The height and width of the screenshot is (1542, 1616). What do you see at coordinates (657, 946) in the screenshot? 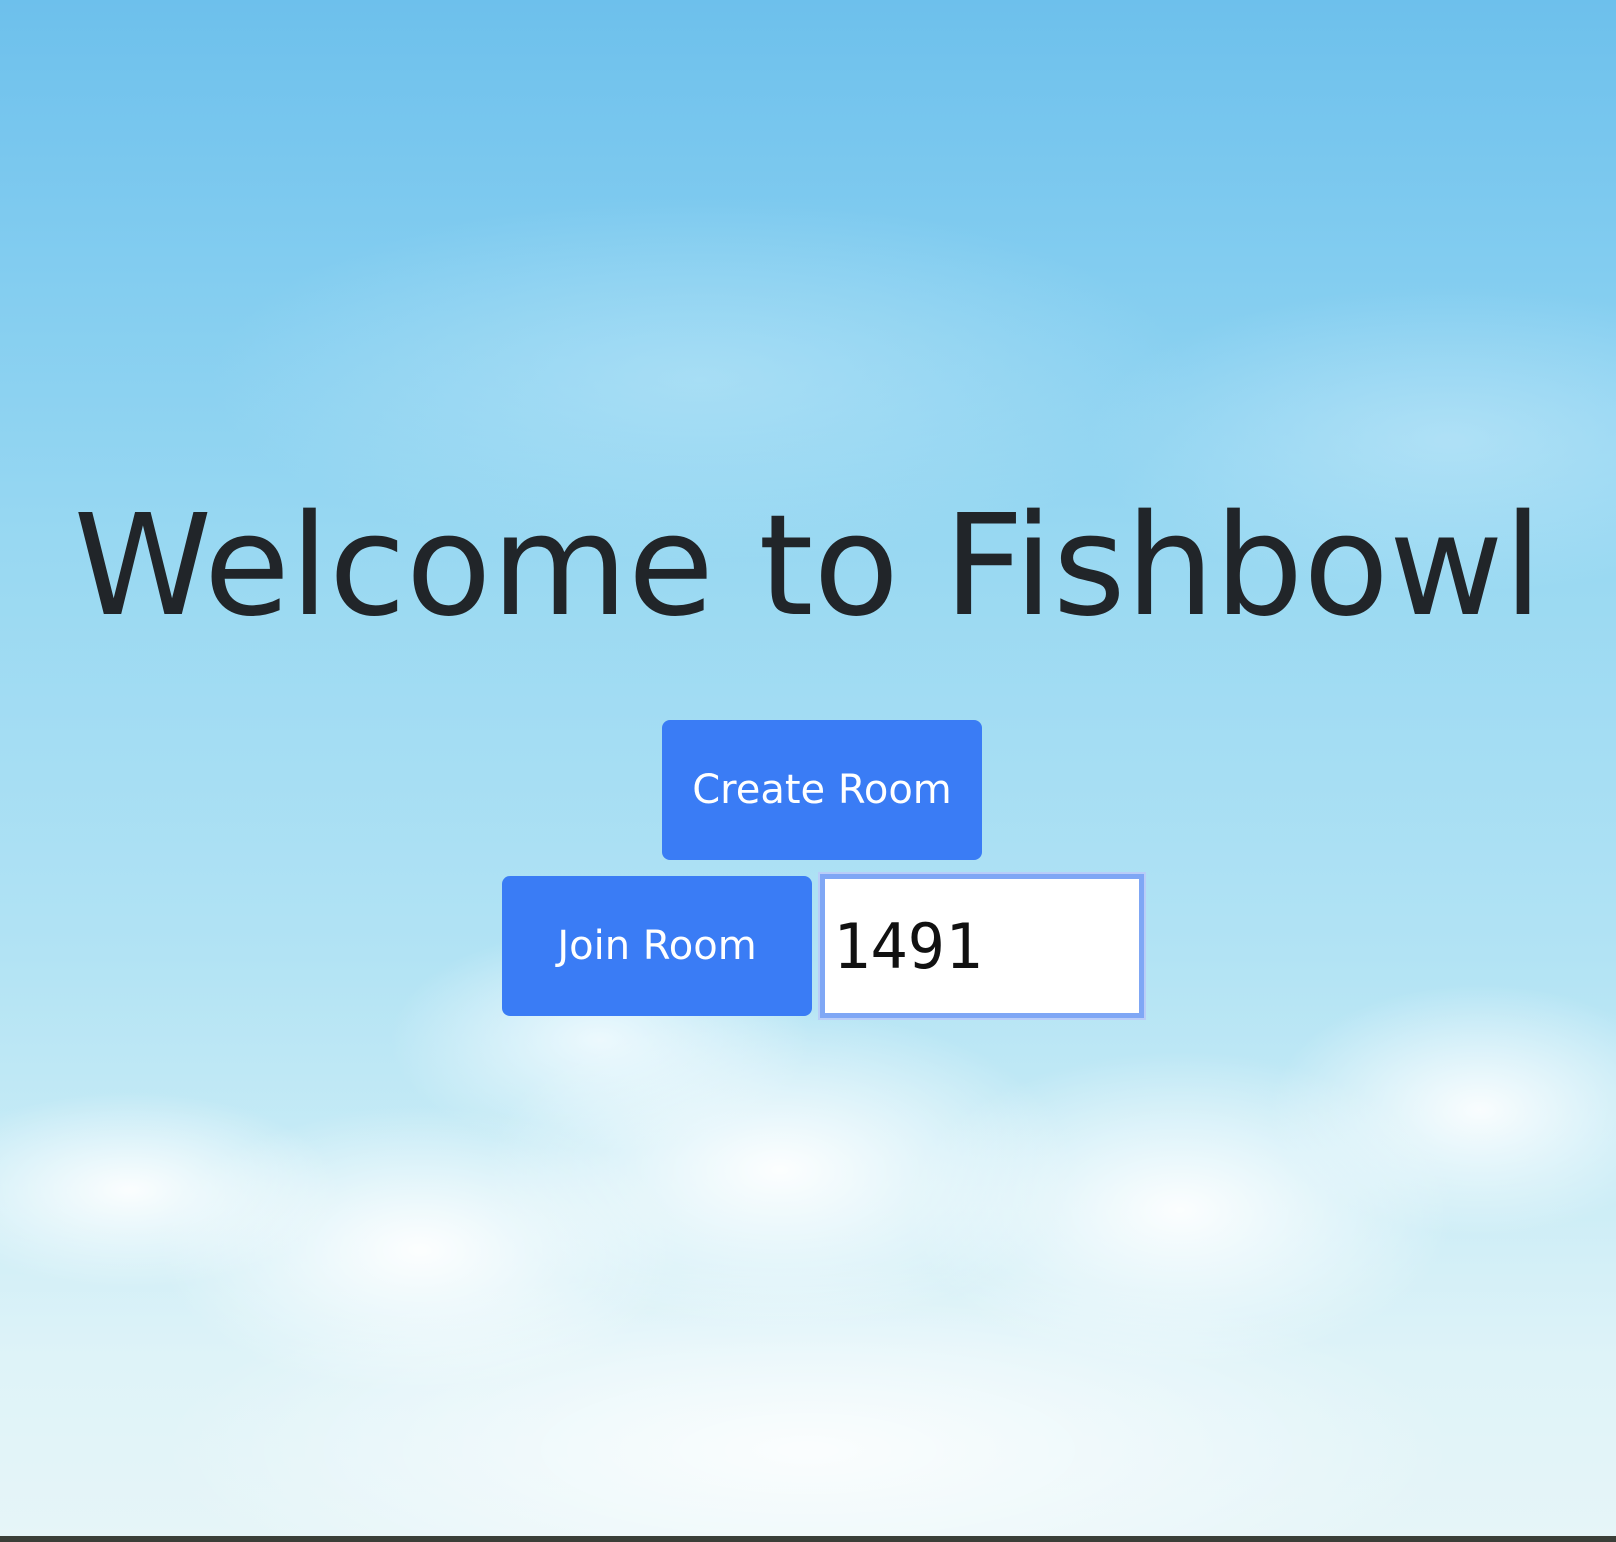
I see `join-room-button: Join Room` at bounding box center [657, 946].